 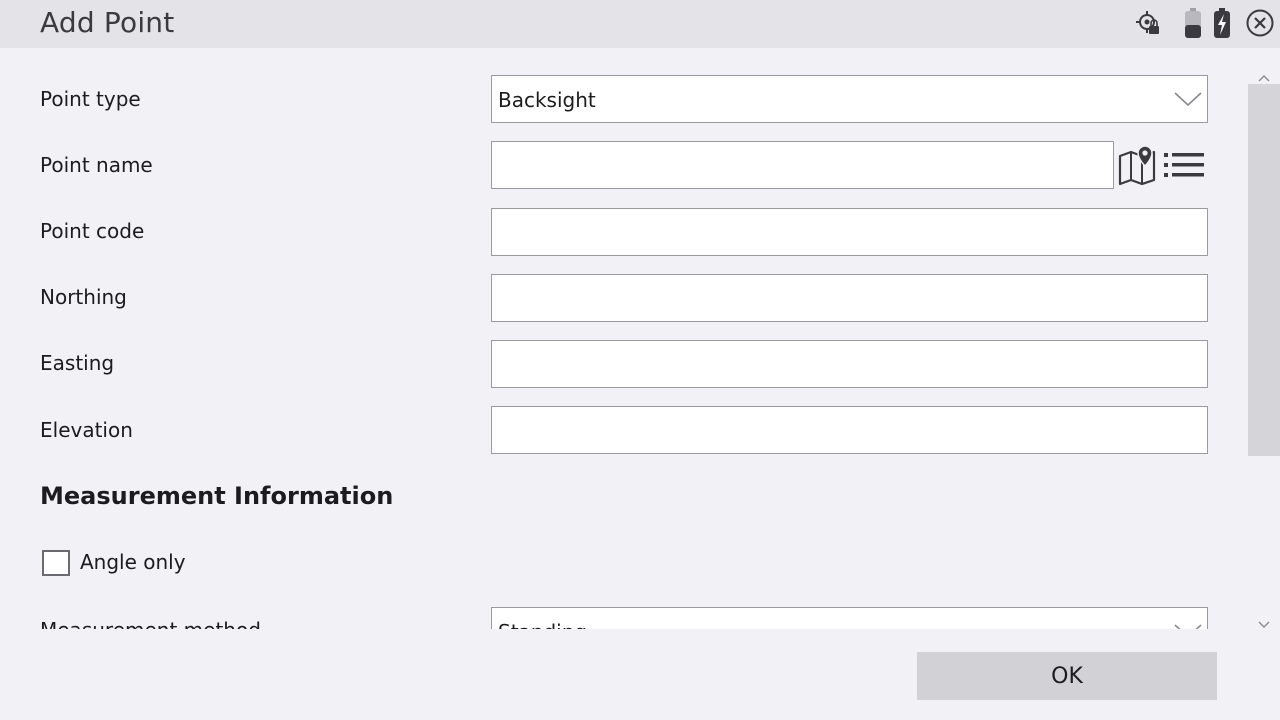 I want to click on angle-only-label: Angle only, so click(x=133, y=562).